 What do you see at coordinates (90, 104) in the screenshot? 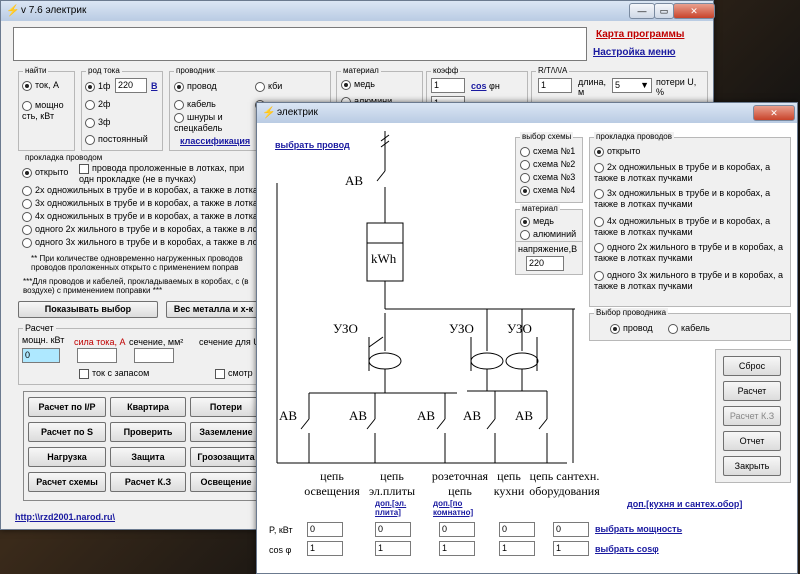
I see `cur-2f-radio` at bounding box center [90, 104].